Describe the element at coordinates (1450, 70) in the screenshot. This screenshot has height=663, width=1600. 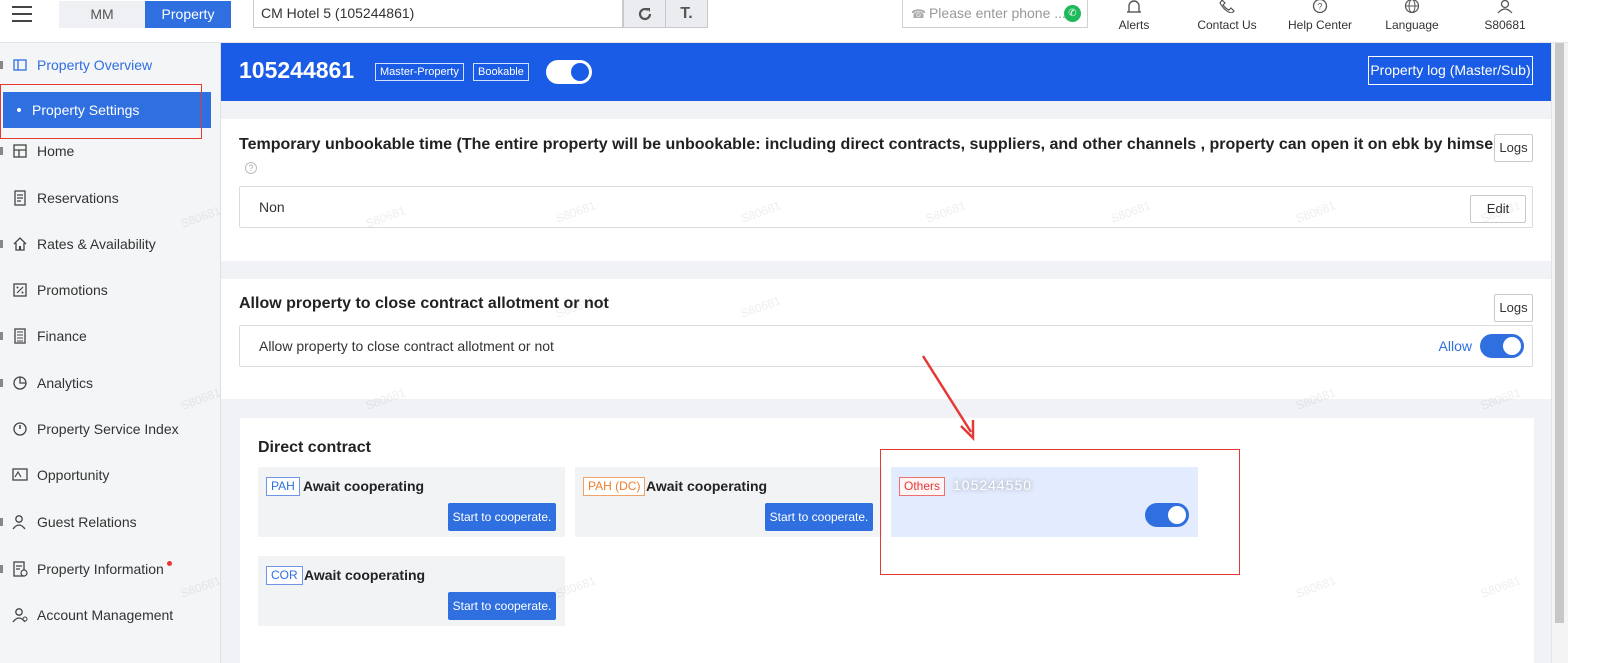
I see `property-log-button: Property log (Master/Sub)` at that location.